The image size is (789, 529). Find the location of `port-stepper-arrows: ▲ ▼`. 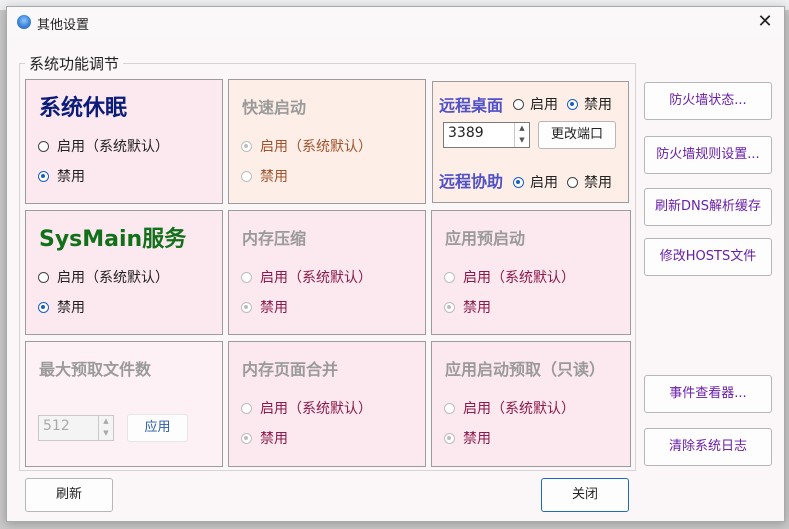

port-stepper-arrows: ▲ ▼ is located at coordinates (521, 135).